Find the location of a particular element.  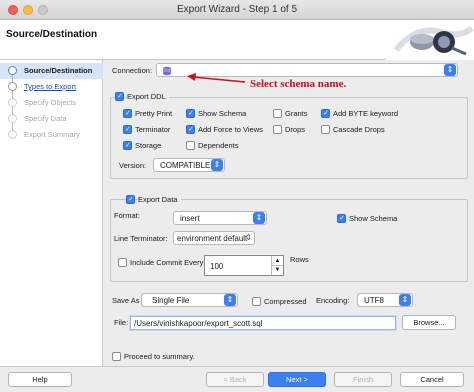

version-select: COMPATIBLE ⇕ is located at coordinates (189, 165).